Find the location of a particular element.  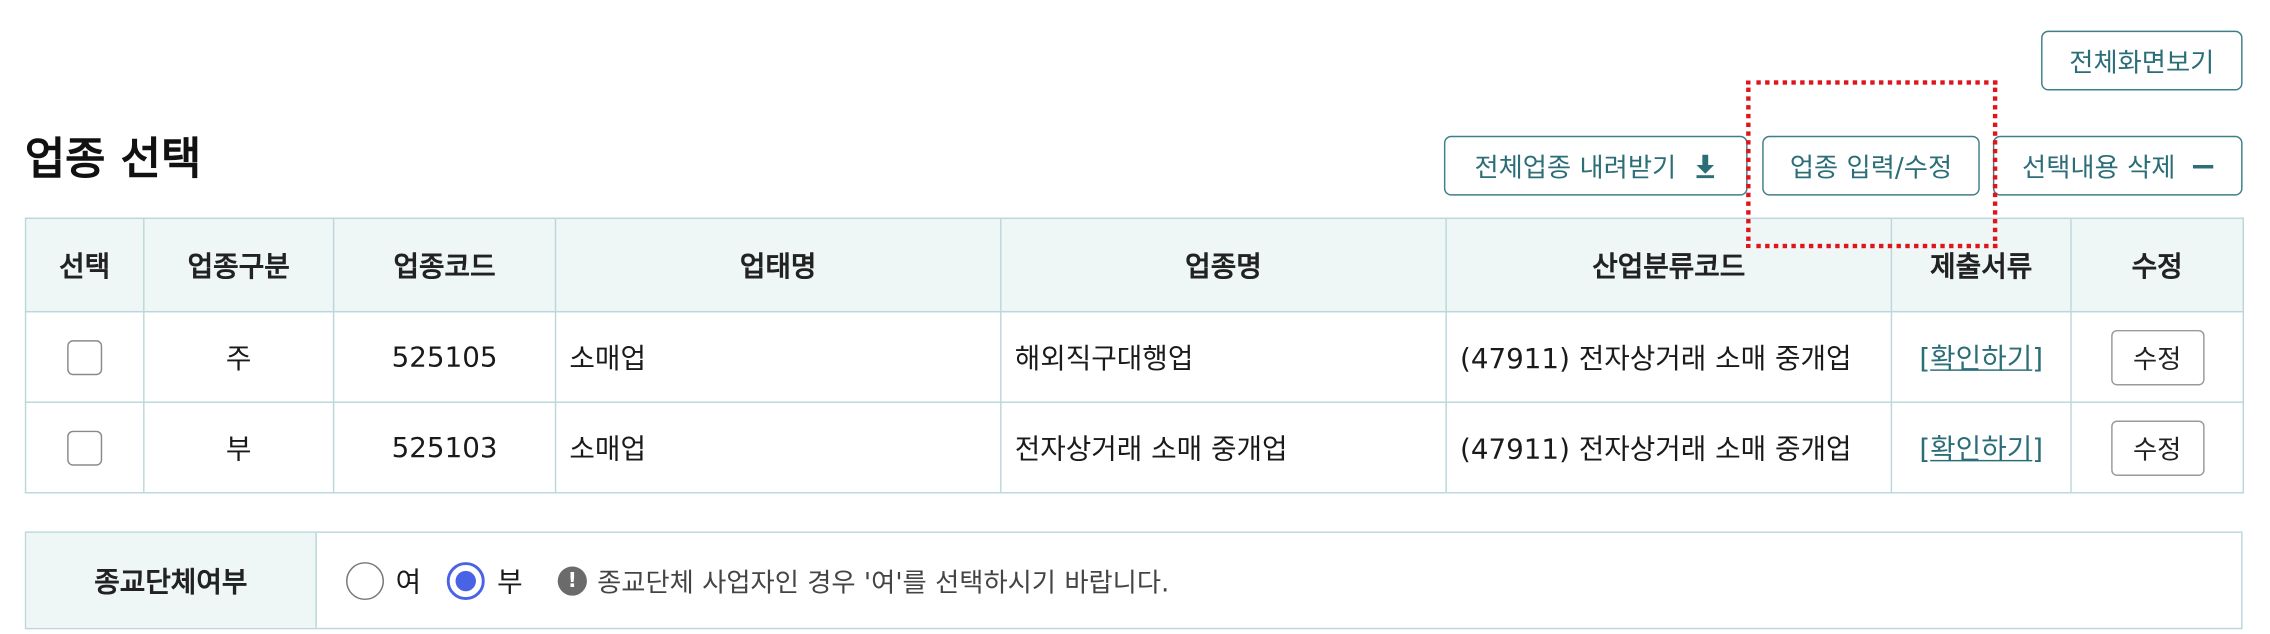

radio-yes-label: 여 is located at coordinates (408, 582).